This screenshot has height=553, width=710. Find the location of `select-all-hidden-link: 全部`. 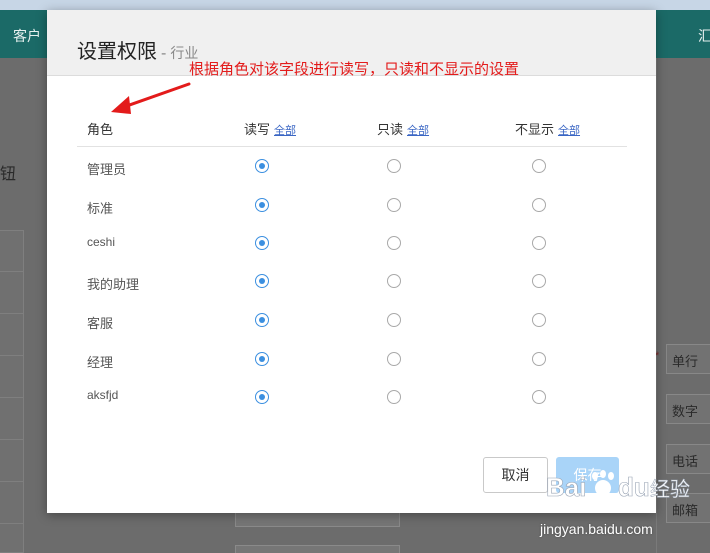

select-all-hidden-link: 全部 is located at coordinates (569, 131).